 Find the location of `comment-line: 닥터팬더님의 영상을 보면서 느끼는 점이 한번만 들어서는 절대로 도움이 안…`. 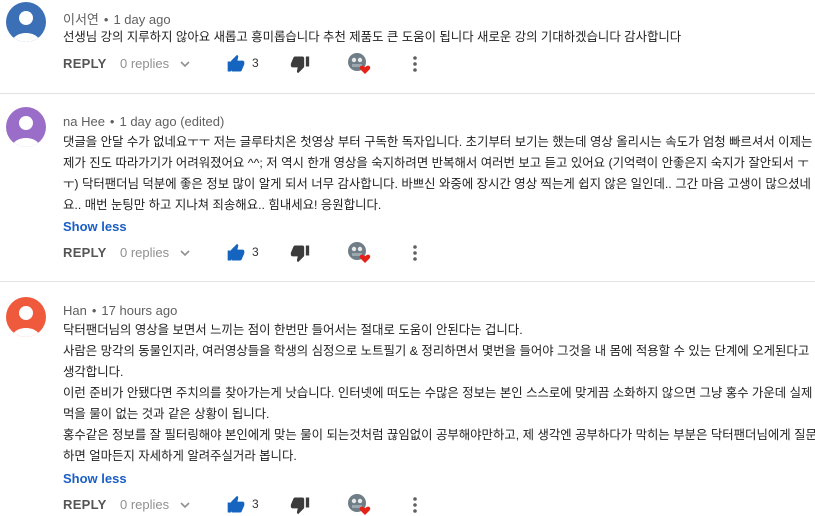

comment-line: 닥터팬더님의 영상을 보면서 느끼는 점이 한번만 들어서는 절대로 도움이 안… is located at coordinates (293, 330).